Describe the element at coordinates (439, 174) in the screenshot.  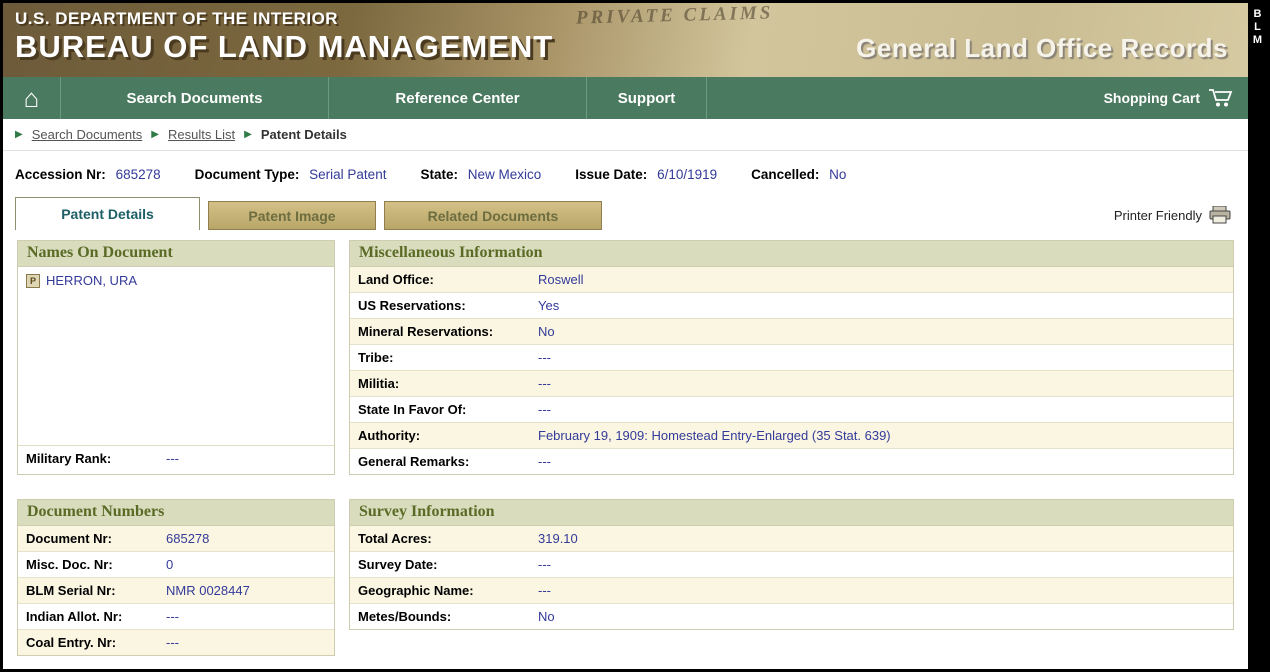
I see `state-label: State:` at that location.